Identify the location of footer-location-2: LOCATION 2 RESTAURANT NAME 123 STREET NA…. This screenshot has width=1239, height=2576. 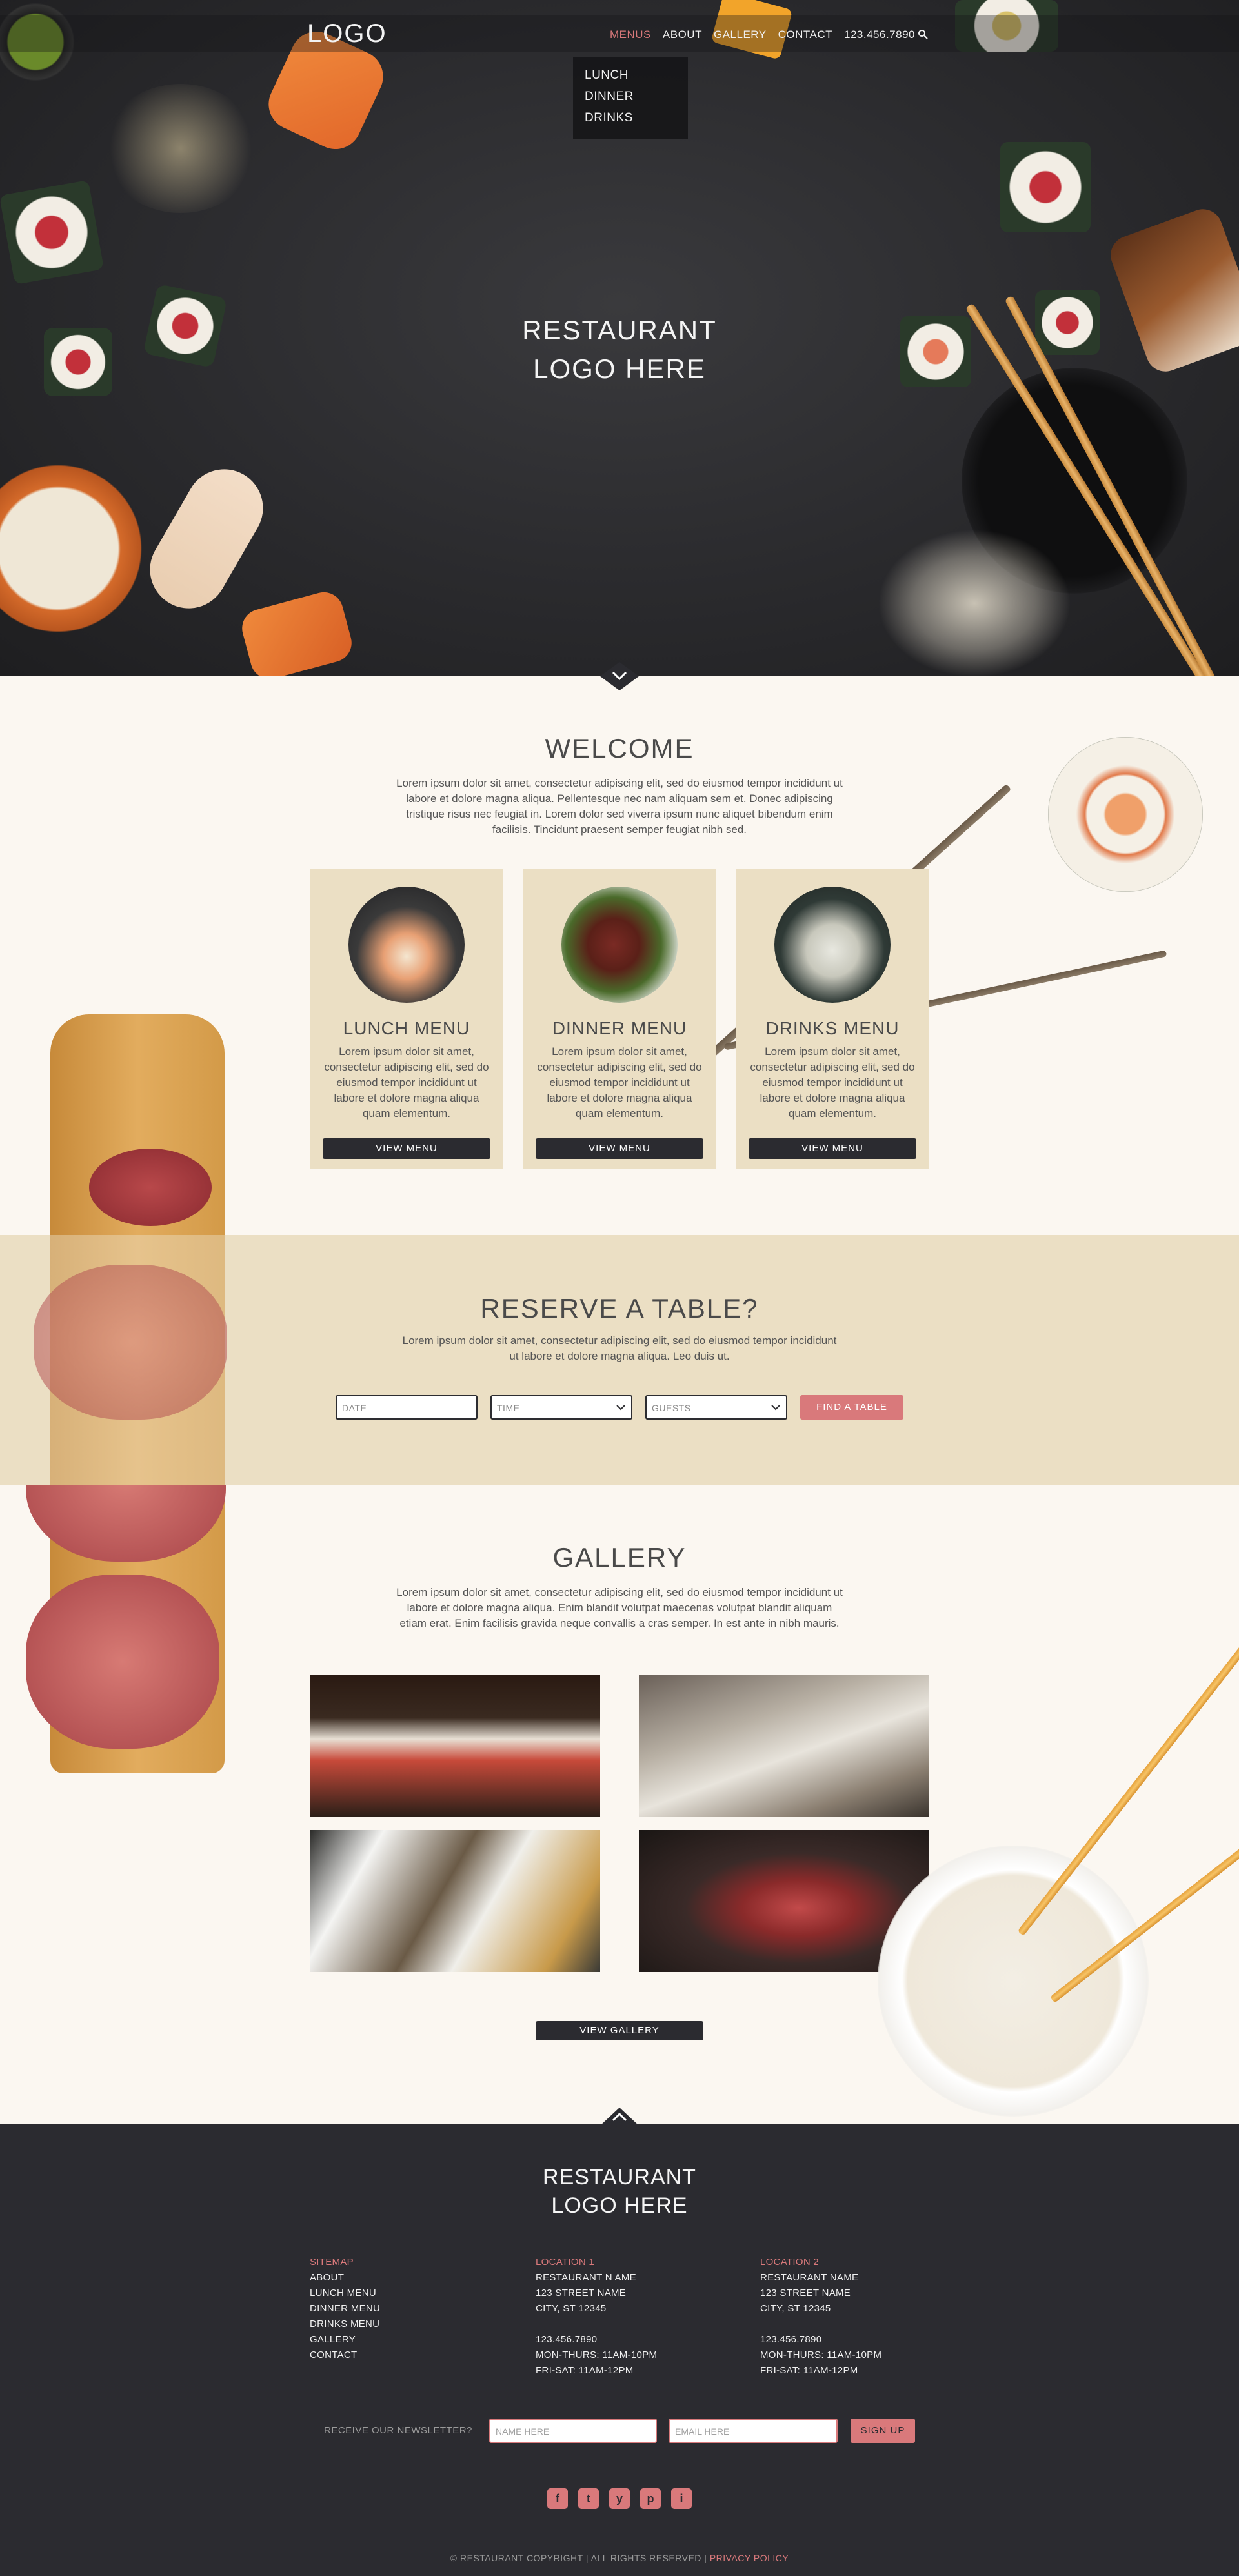
(820, 2317).